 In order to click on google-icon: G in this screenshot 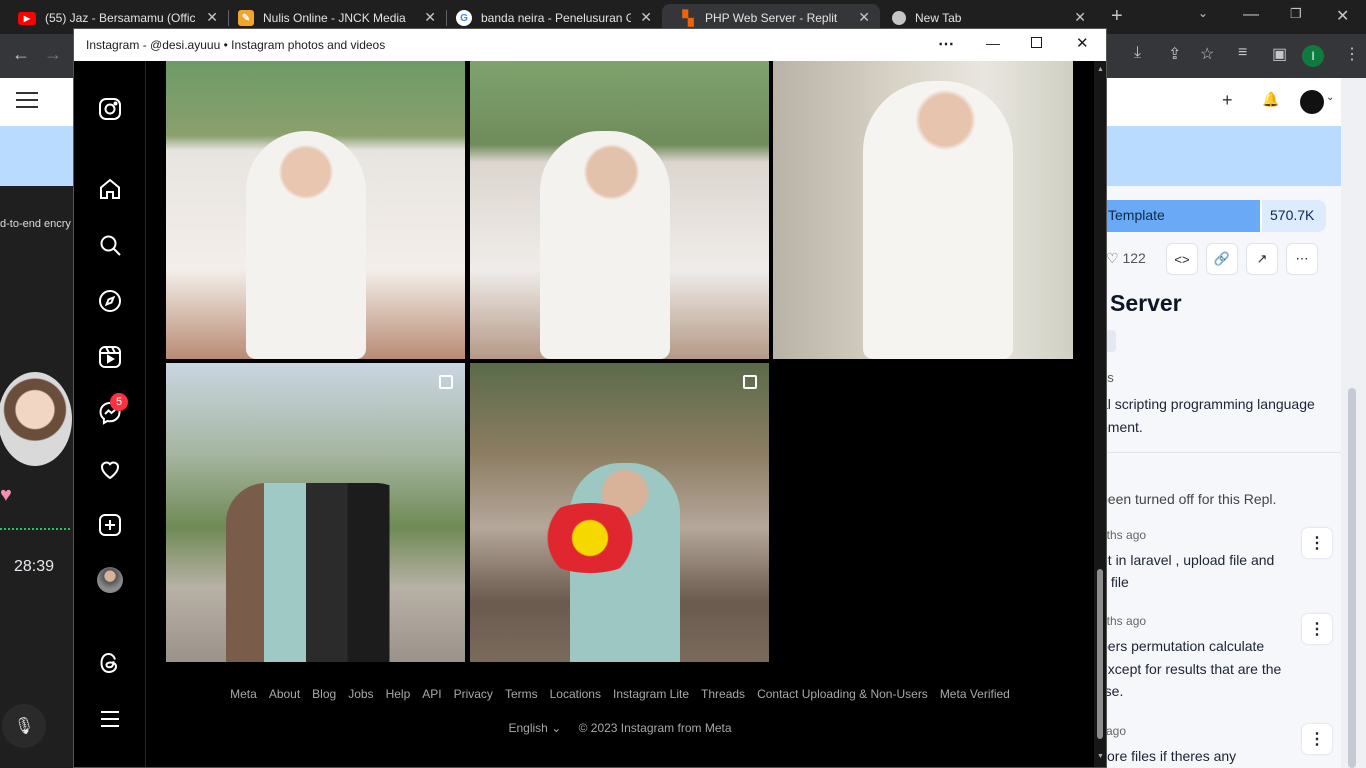, I will do `click(464, 18)`.